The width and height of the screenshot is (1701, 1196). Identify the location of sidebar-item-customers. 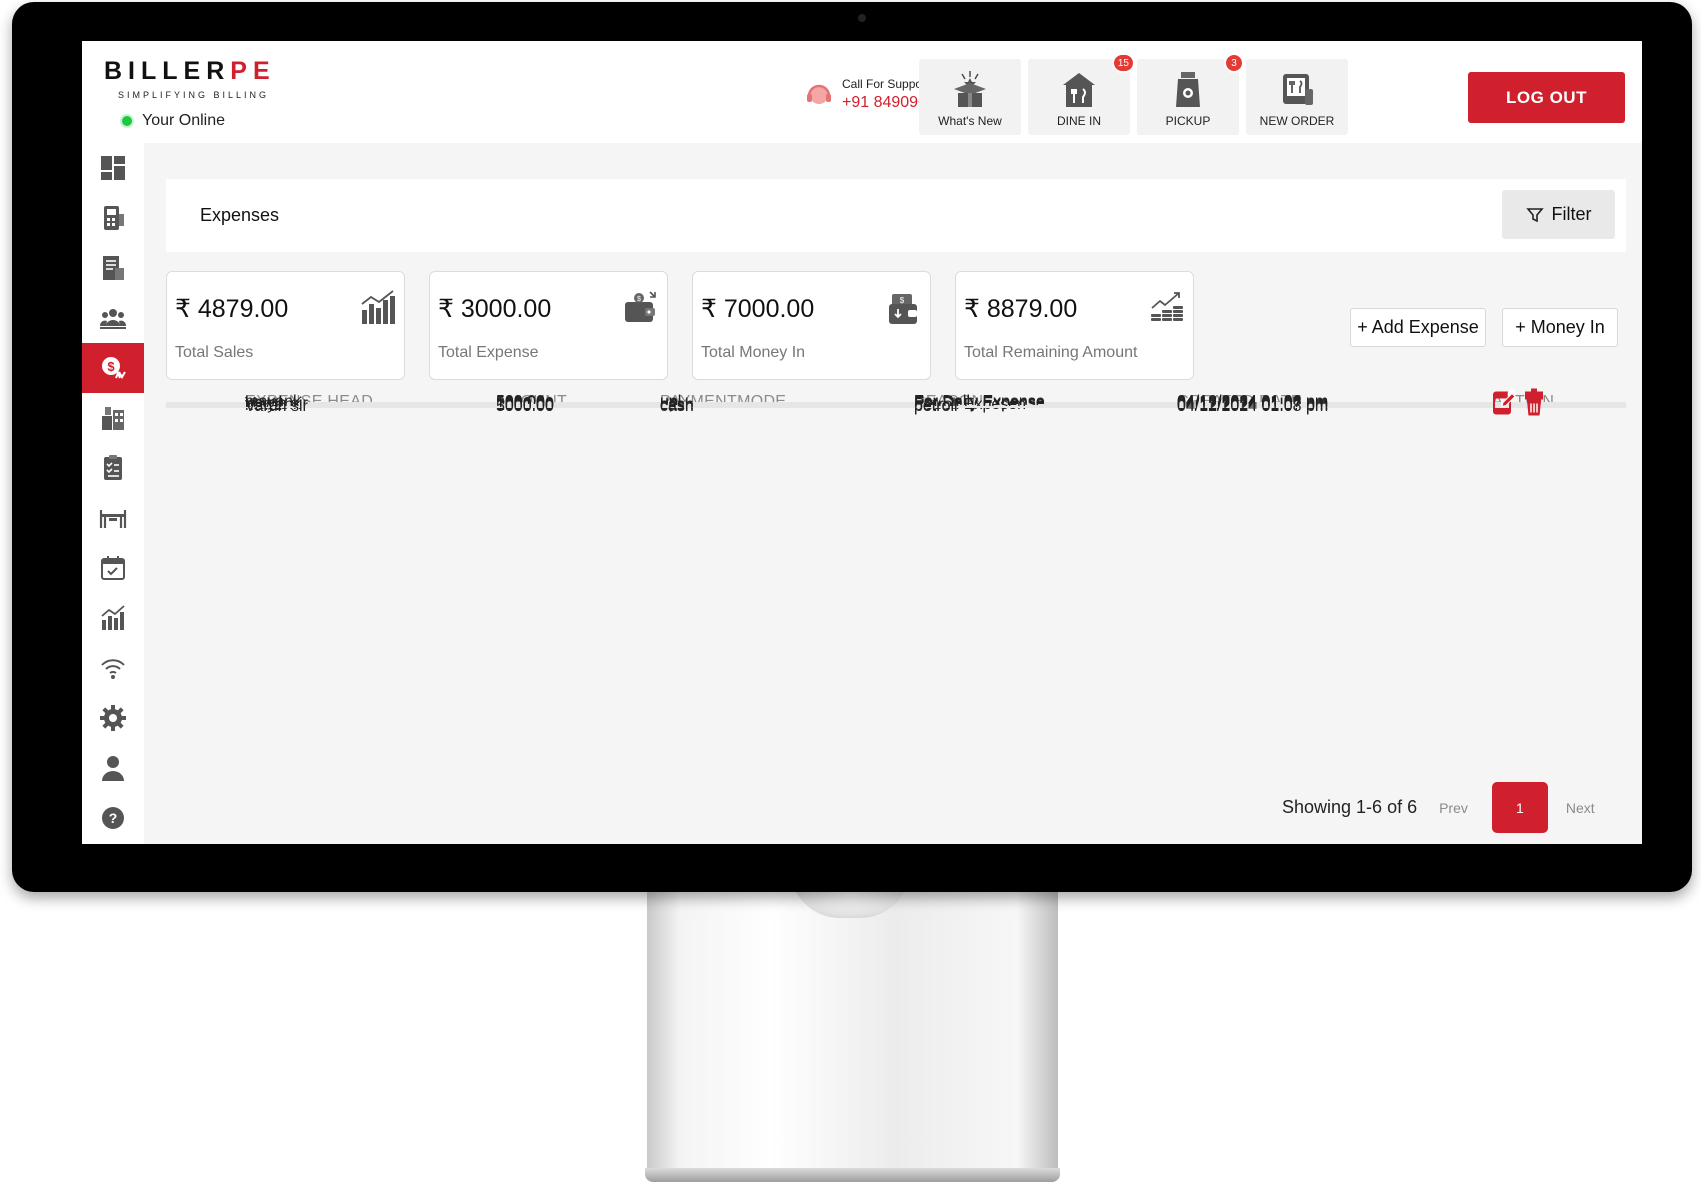
(113, 318).